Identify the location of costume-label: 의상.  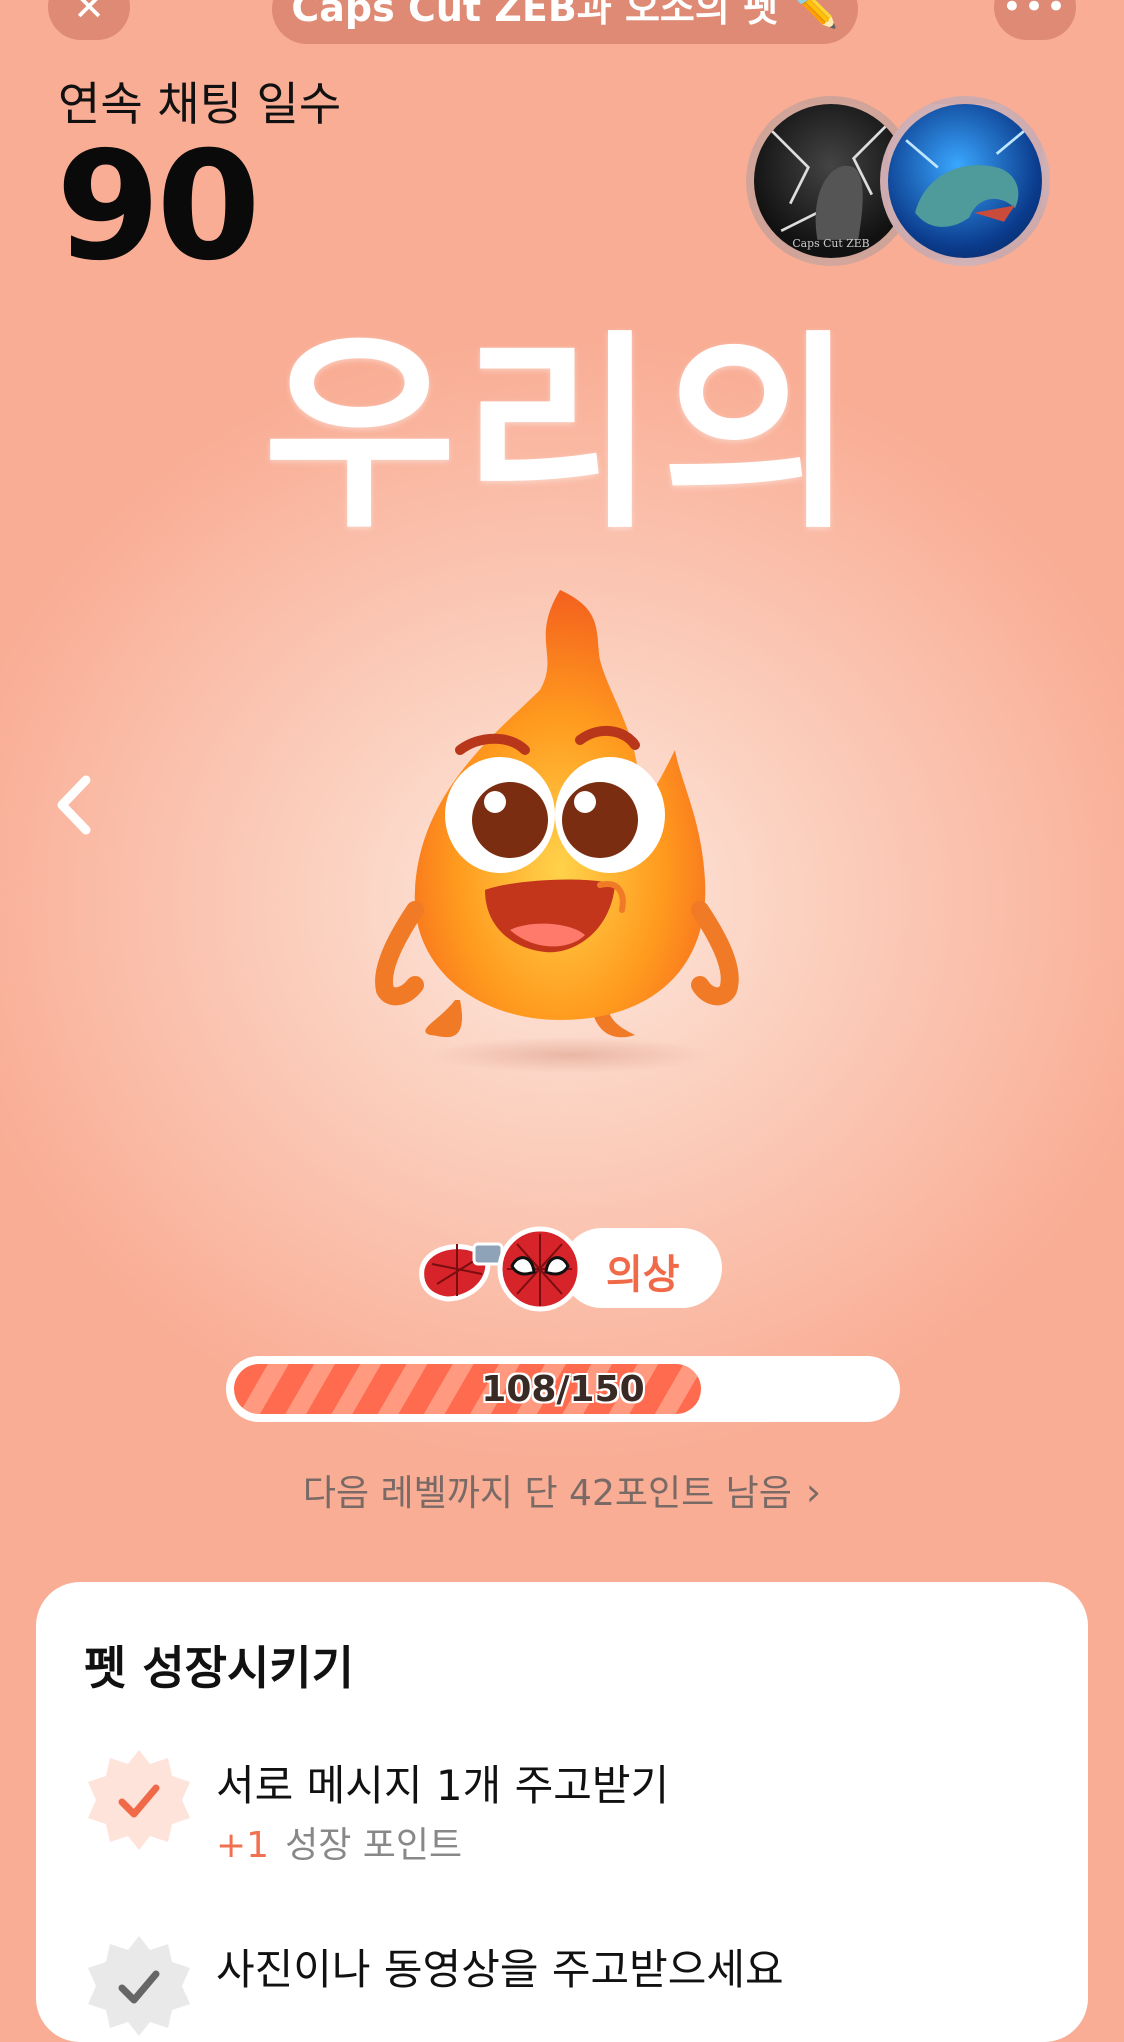
(643, 1275).